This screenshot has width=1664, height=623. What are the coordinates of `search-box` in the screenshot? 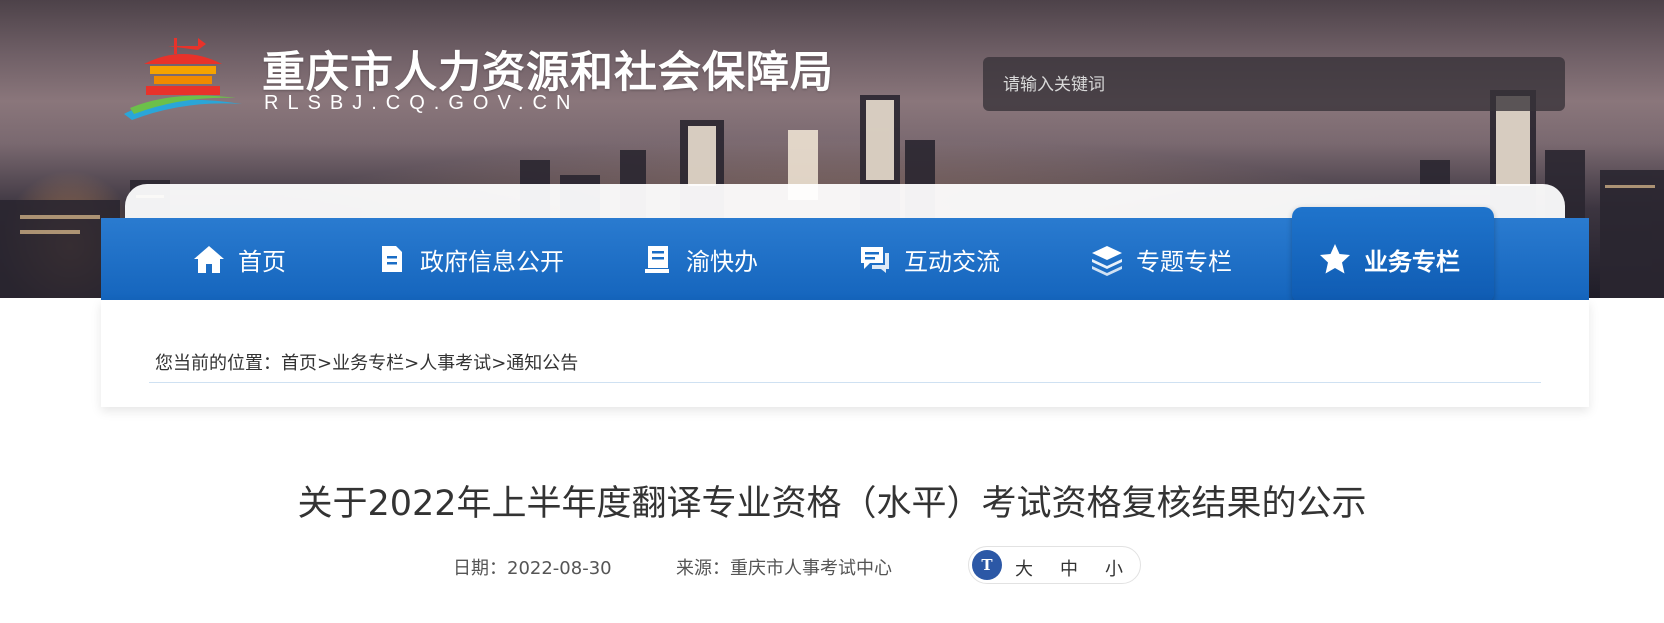 It's located at (1274, 85).